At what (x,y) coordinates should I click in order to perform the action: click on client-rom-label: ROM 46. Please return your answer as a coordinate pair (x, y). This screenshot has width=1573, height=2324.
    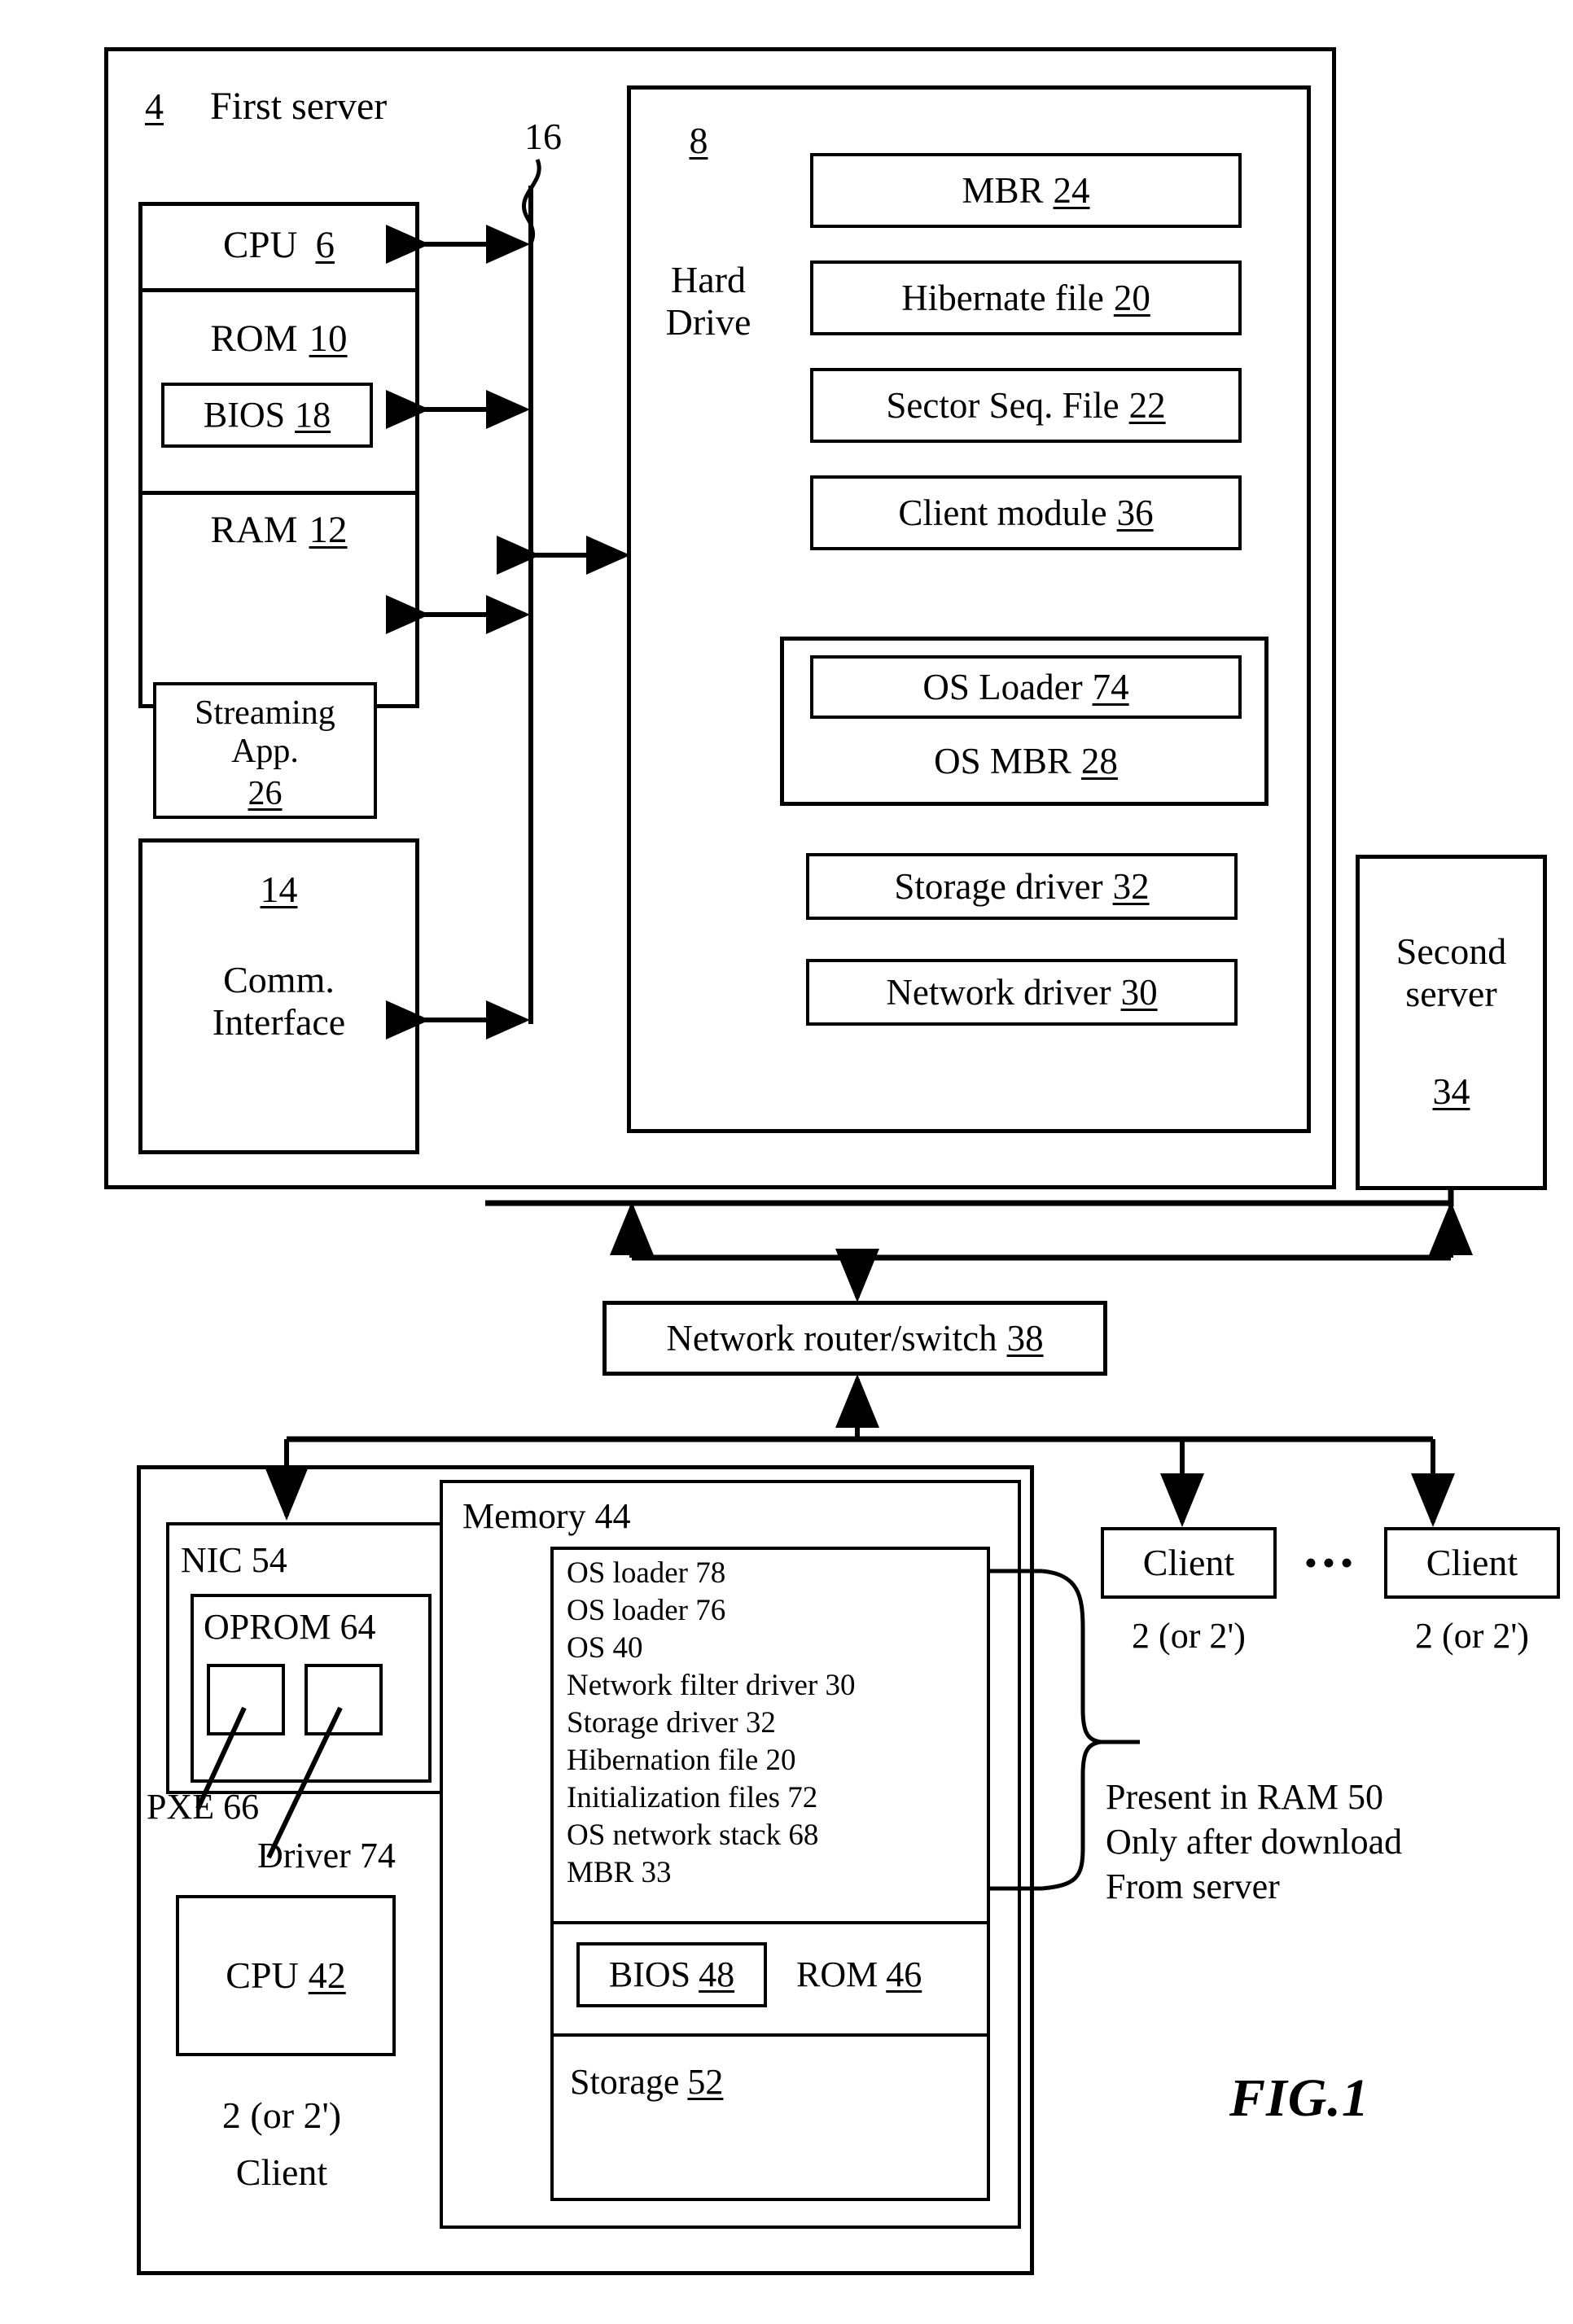
    Looking at the image, I should click on (898, 1974).